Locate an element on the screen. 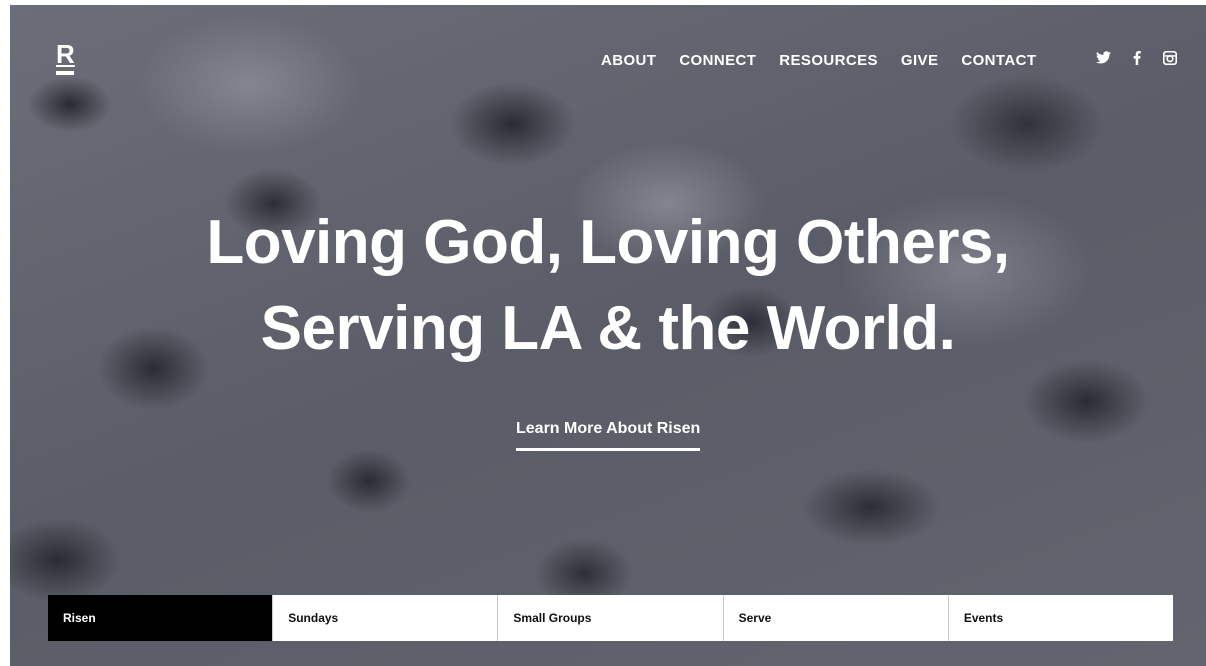 The image size is (1206, 666). main-nav: ABOUT CONNECT RESOURCES GIVE CONTACT is located at coordinates (830, 60).